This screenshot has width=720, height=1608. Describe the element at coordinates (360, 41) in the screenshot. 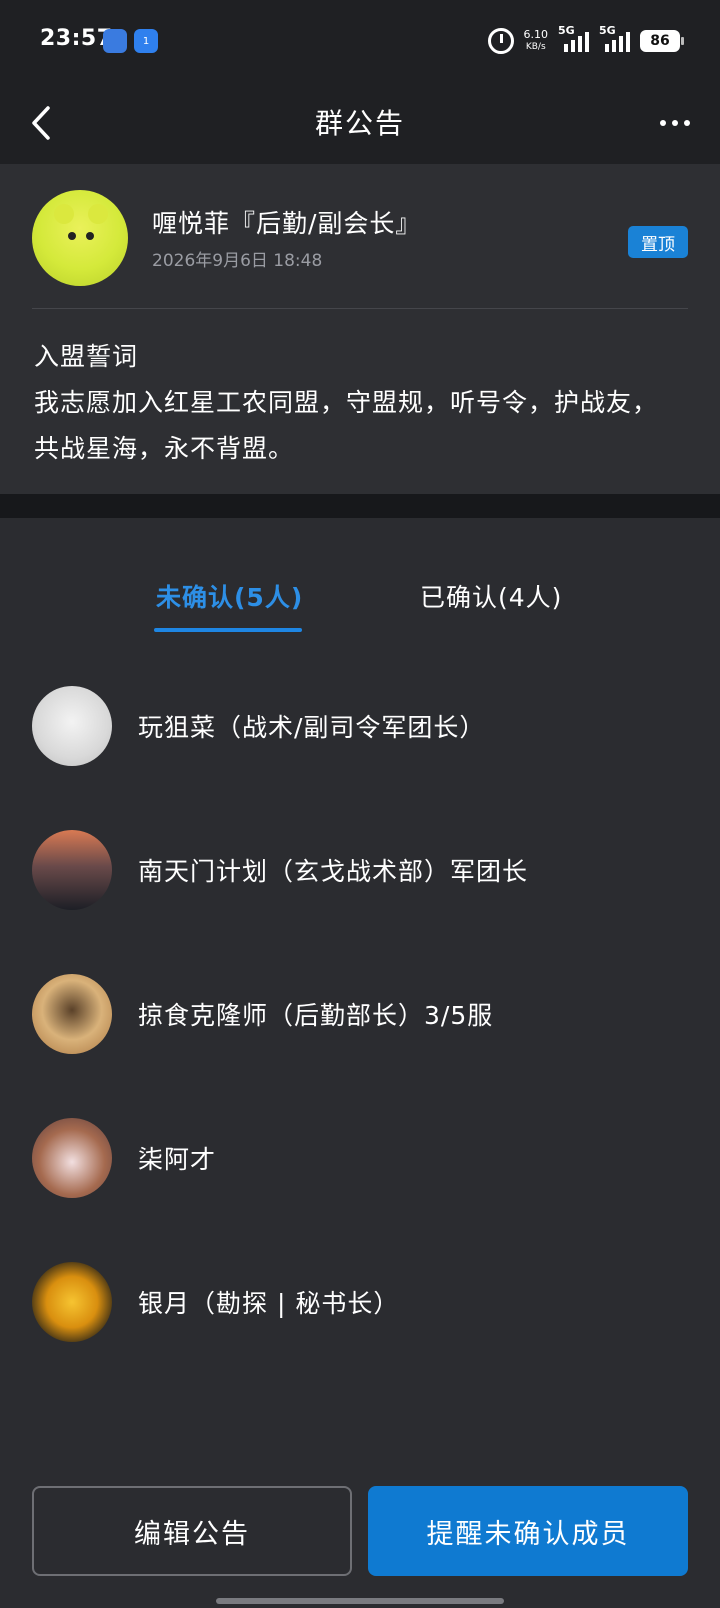

I see `status-bar: 23:57 1 6.10 KB/s 5G 5G 86` at that location.